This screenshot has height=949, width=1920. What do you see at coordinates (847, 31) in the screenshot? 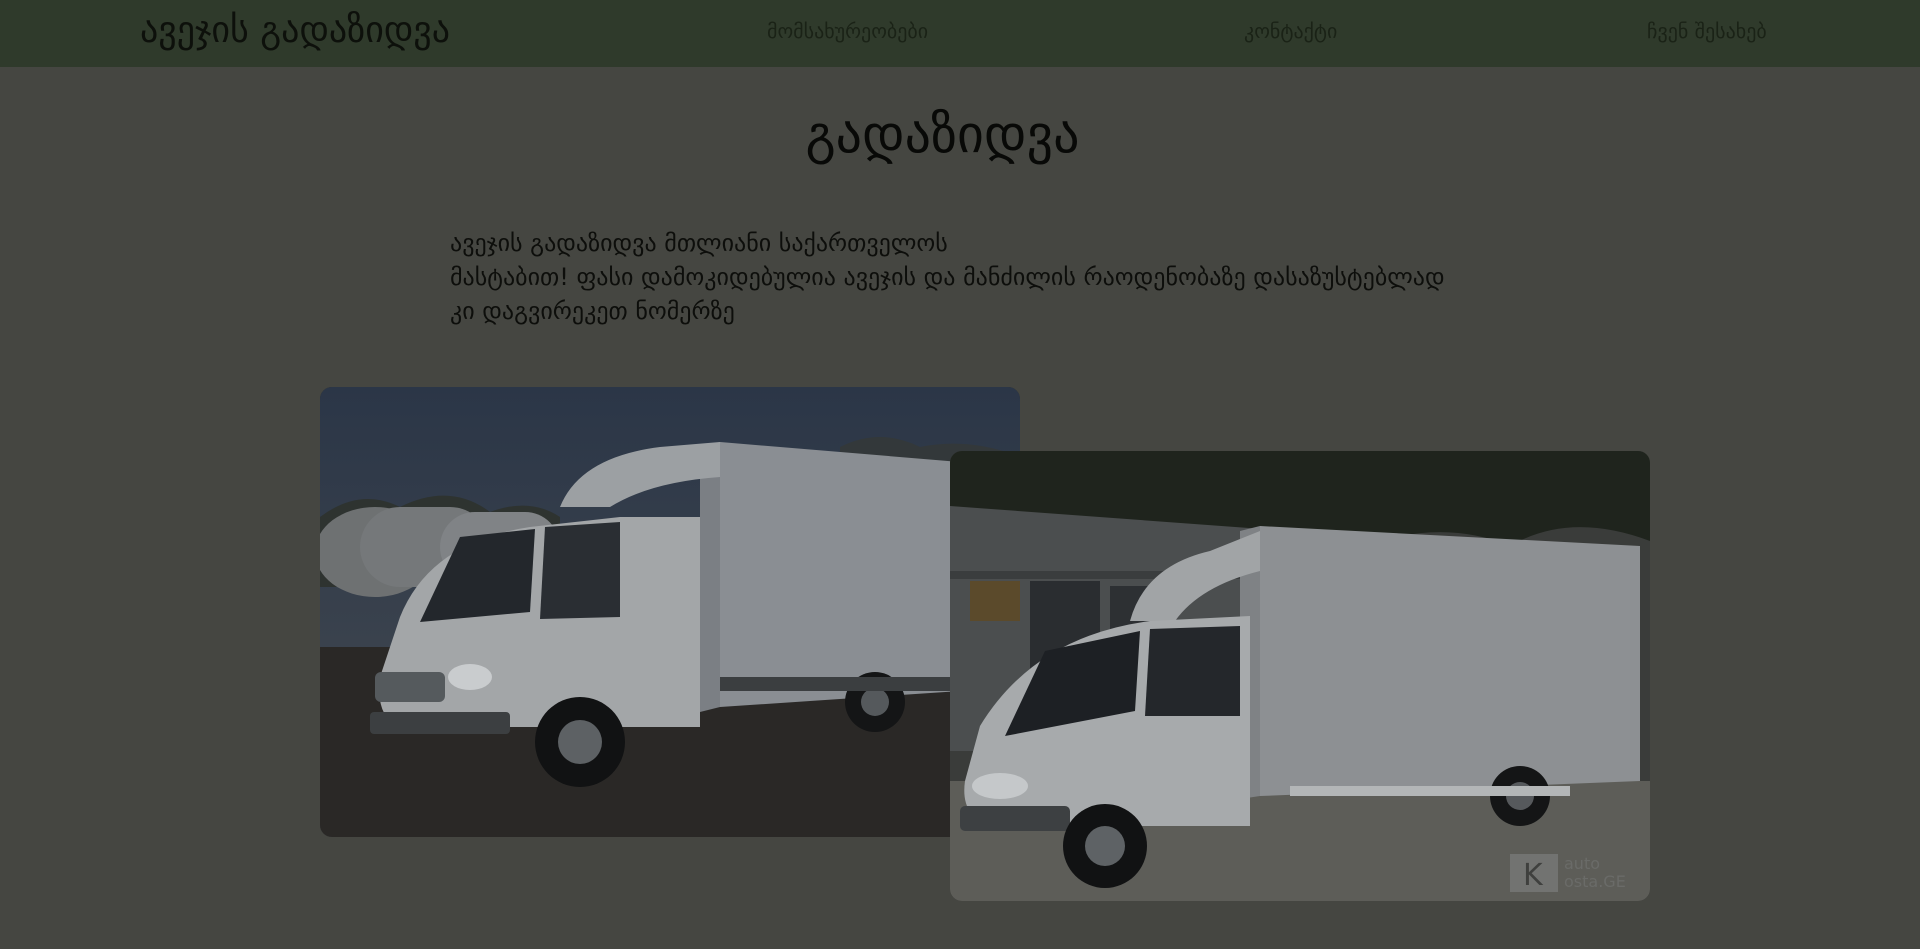
I see `nav-link-services: მომსახურეობები` at bounding box center [847, 31].